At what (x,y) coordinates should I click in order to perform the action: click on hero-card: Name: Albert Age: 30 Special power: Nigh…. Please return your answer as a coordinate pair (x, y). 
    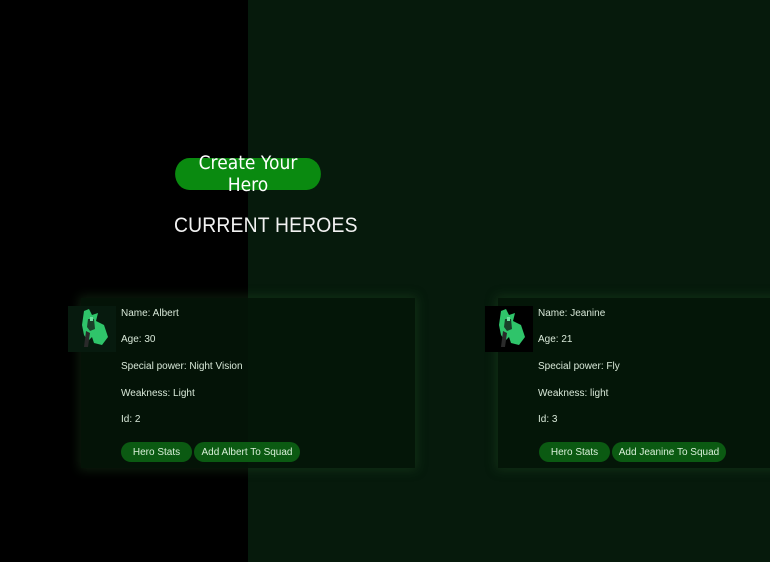
    Looking at the image, I should click on (241, 383).